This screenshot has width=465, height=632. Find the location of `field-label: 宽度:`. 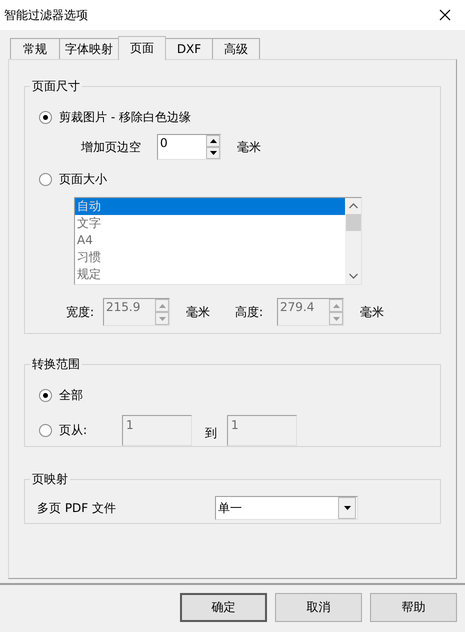

field-label: 宽度: is located at coordinates (81, 312).